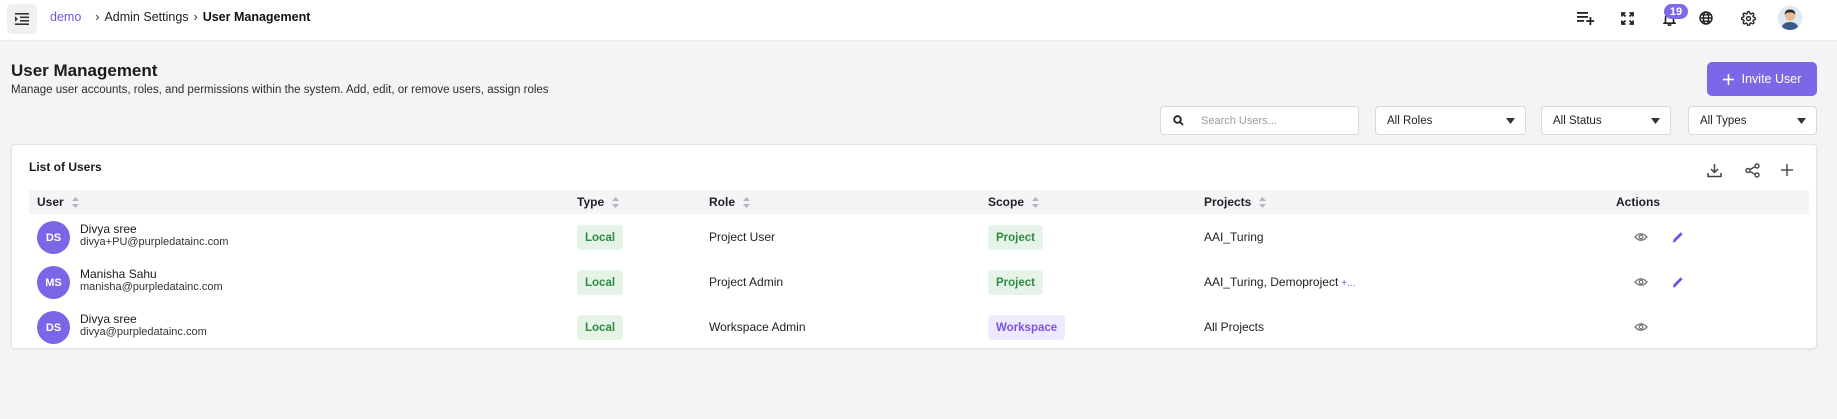  I want to click on menu-collapse-button, so click(22, 19).